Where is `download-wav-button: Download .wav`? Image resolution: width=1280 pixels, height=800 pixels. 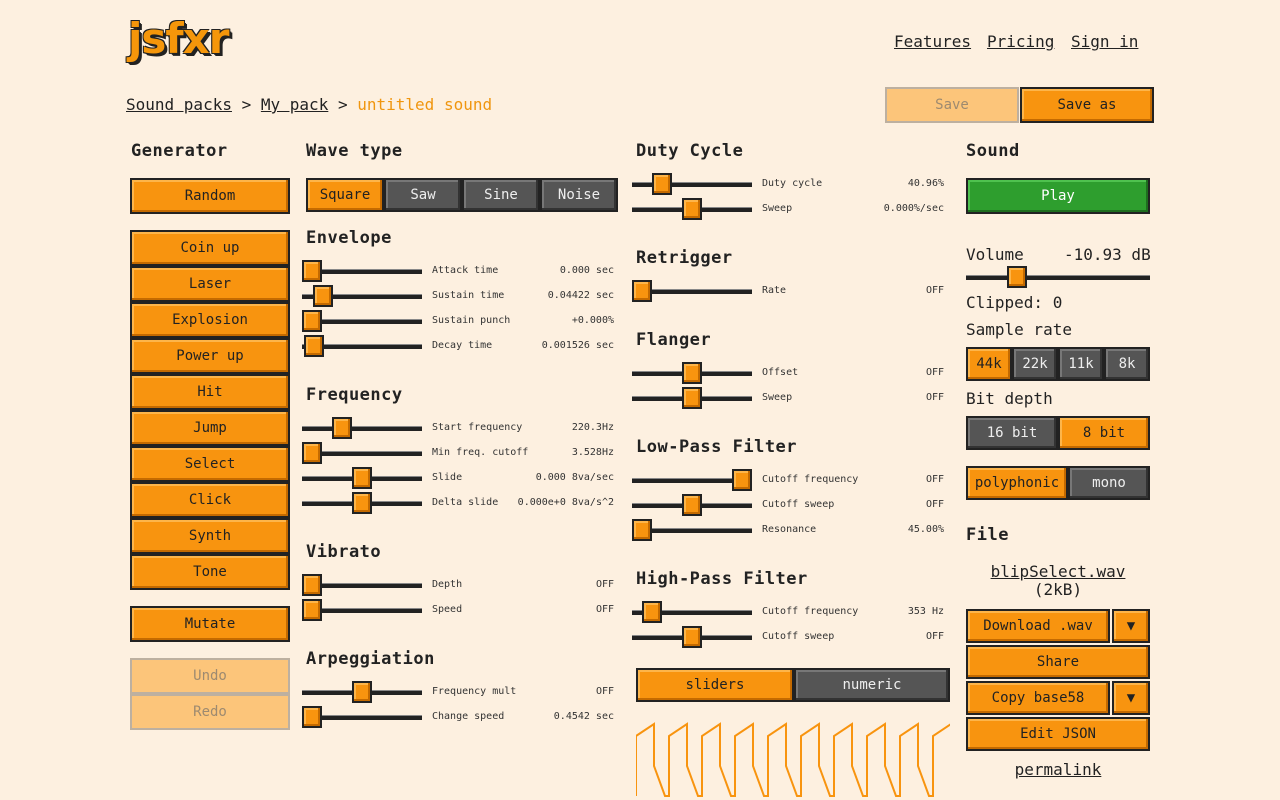
download-wav-button: Download .wav is located at coordinates (1038, 626).